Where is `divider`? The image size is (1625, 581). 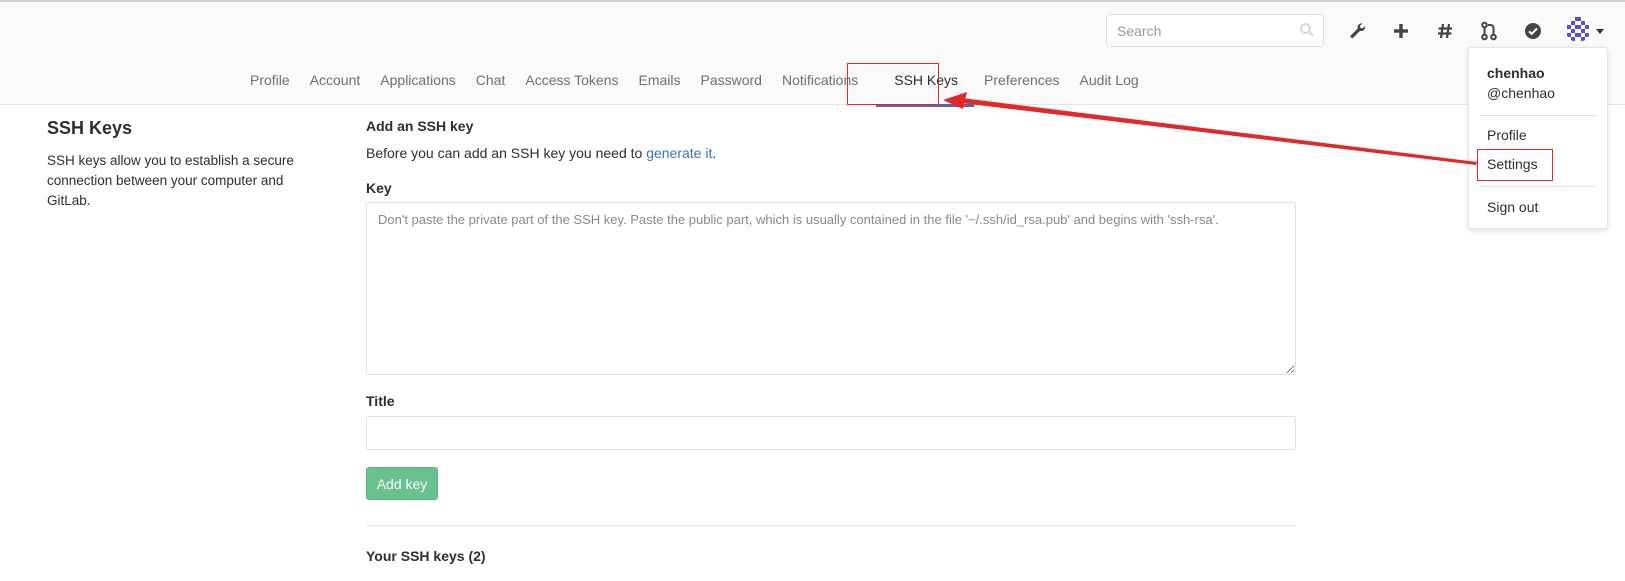
divider is located at coordinates (831, 525).